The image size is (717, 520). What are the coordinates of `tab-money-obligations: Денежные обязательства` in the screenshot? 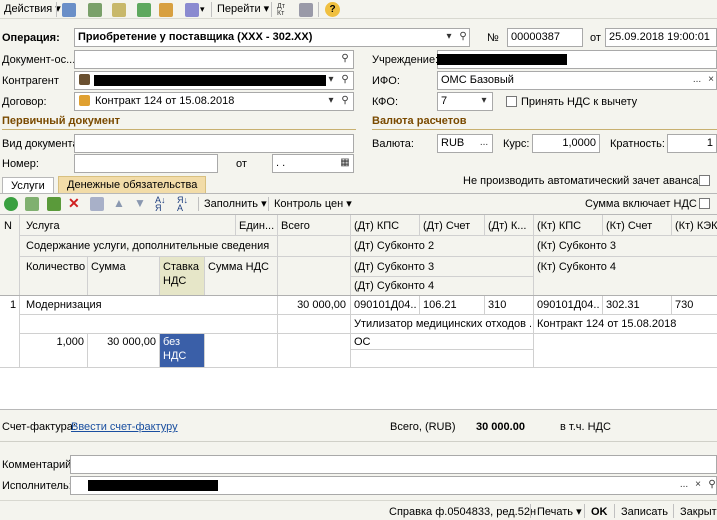 It's located at (132, 184).